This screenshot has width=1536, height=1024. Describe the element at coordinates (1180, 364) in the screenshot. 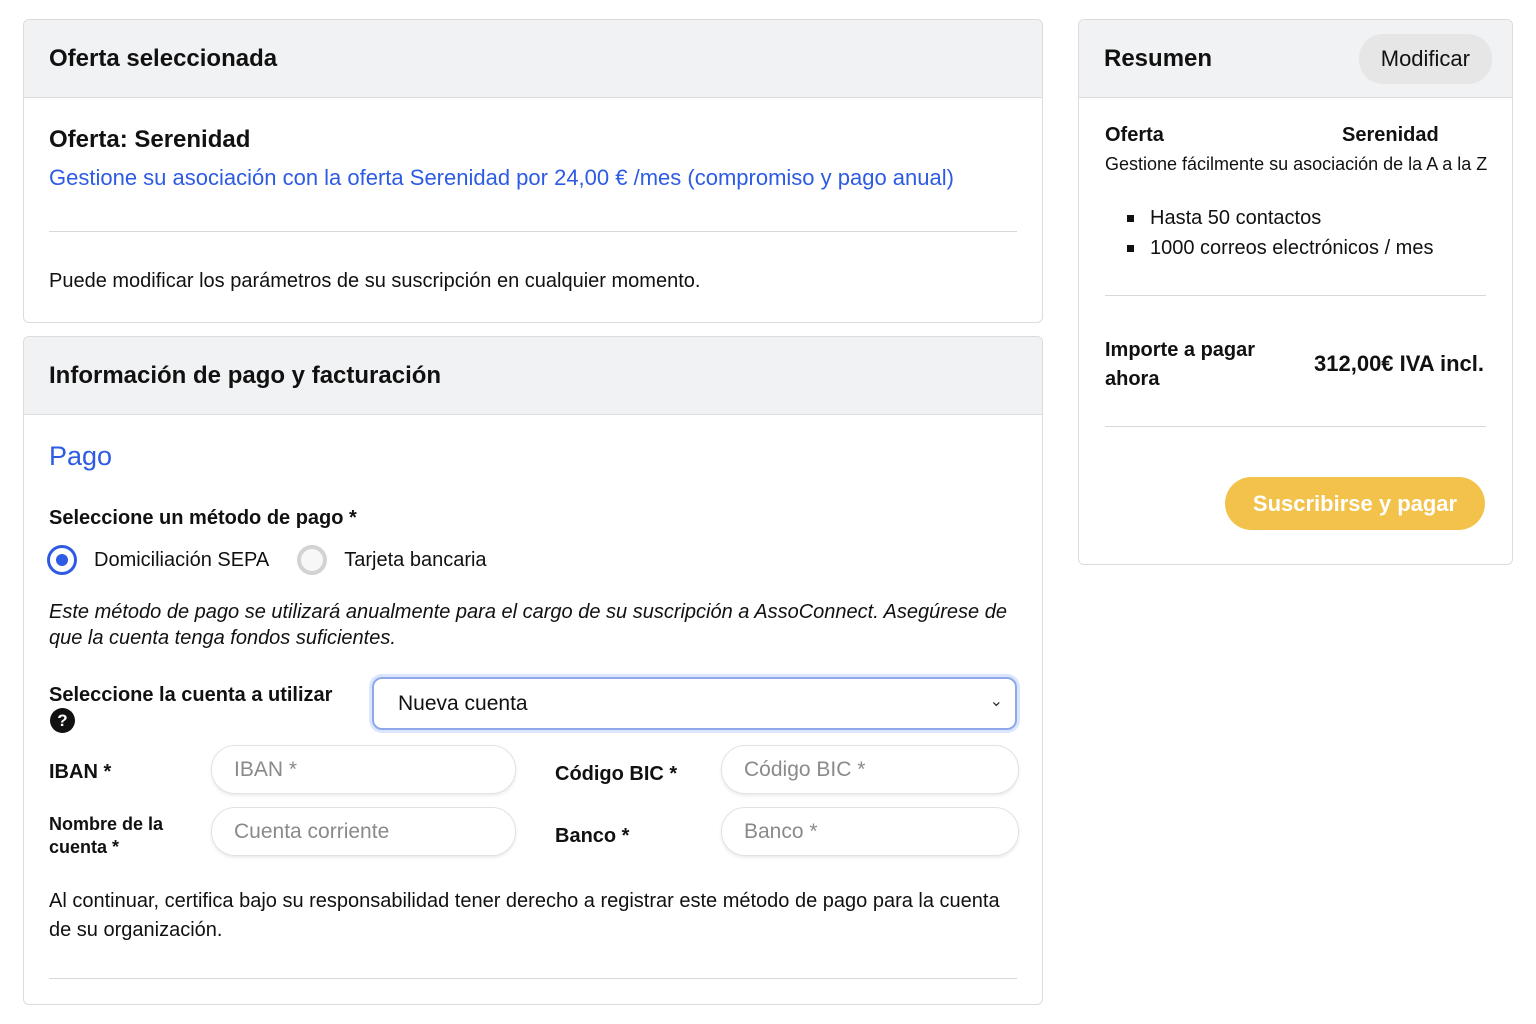

I see `amount-label: Importe a pagar ahora` at that location.